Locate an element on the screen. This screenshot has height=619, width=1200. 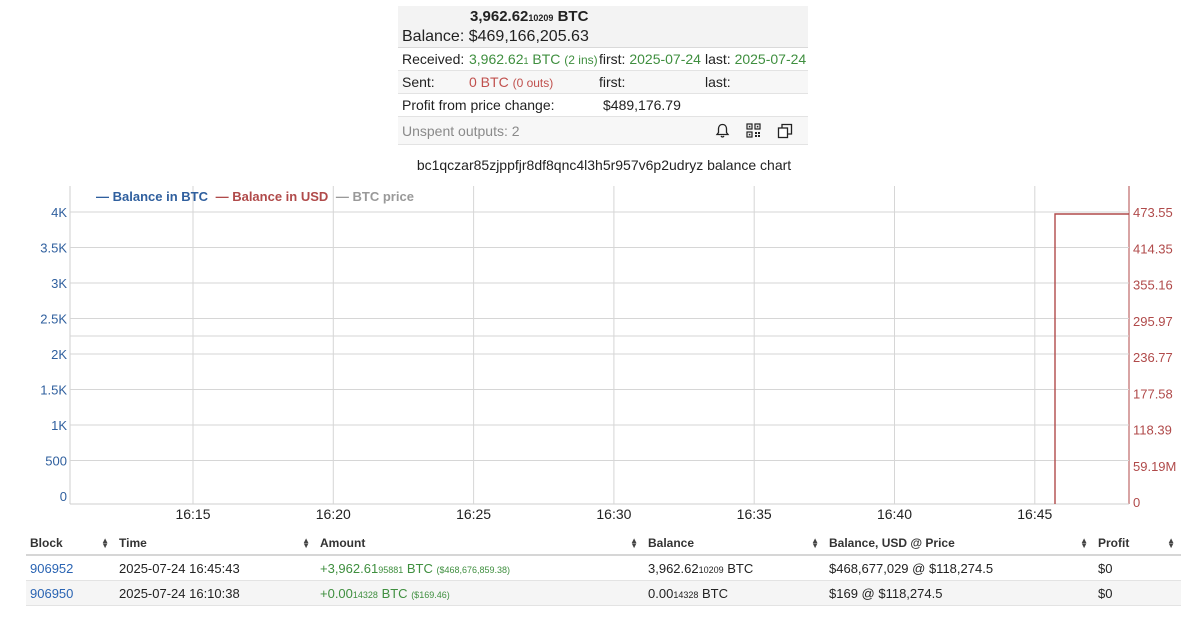
cell-balance: 0.0014328 BTC is located at coordinates (734, 593).